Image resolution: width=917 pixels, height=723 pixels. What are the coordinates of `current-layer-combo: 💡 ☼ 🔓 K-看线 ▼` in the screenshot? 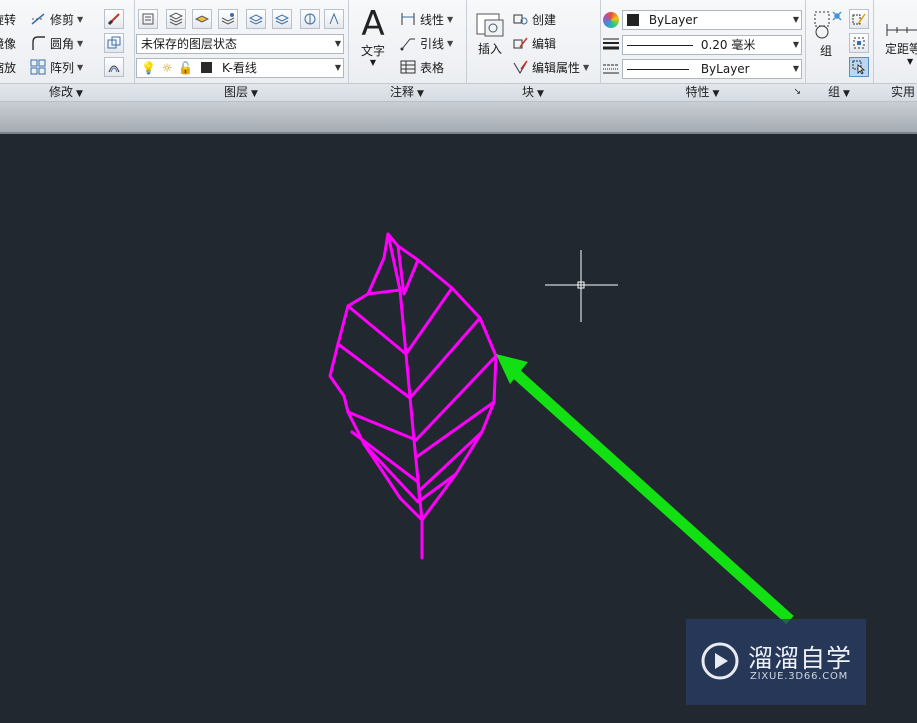 It's located at (240, 68).